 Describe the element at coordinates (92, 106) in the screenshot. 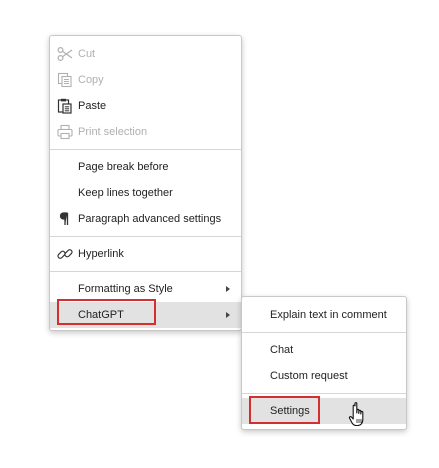

I see `menu-item-label: Paste` at that location.